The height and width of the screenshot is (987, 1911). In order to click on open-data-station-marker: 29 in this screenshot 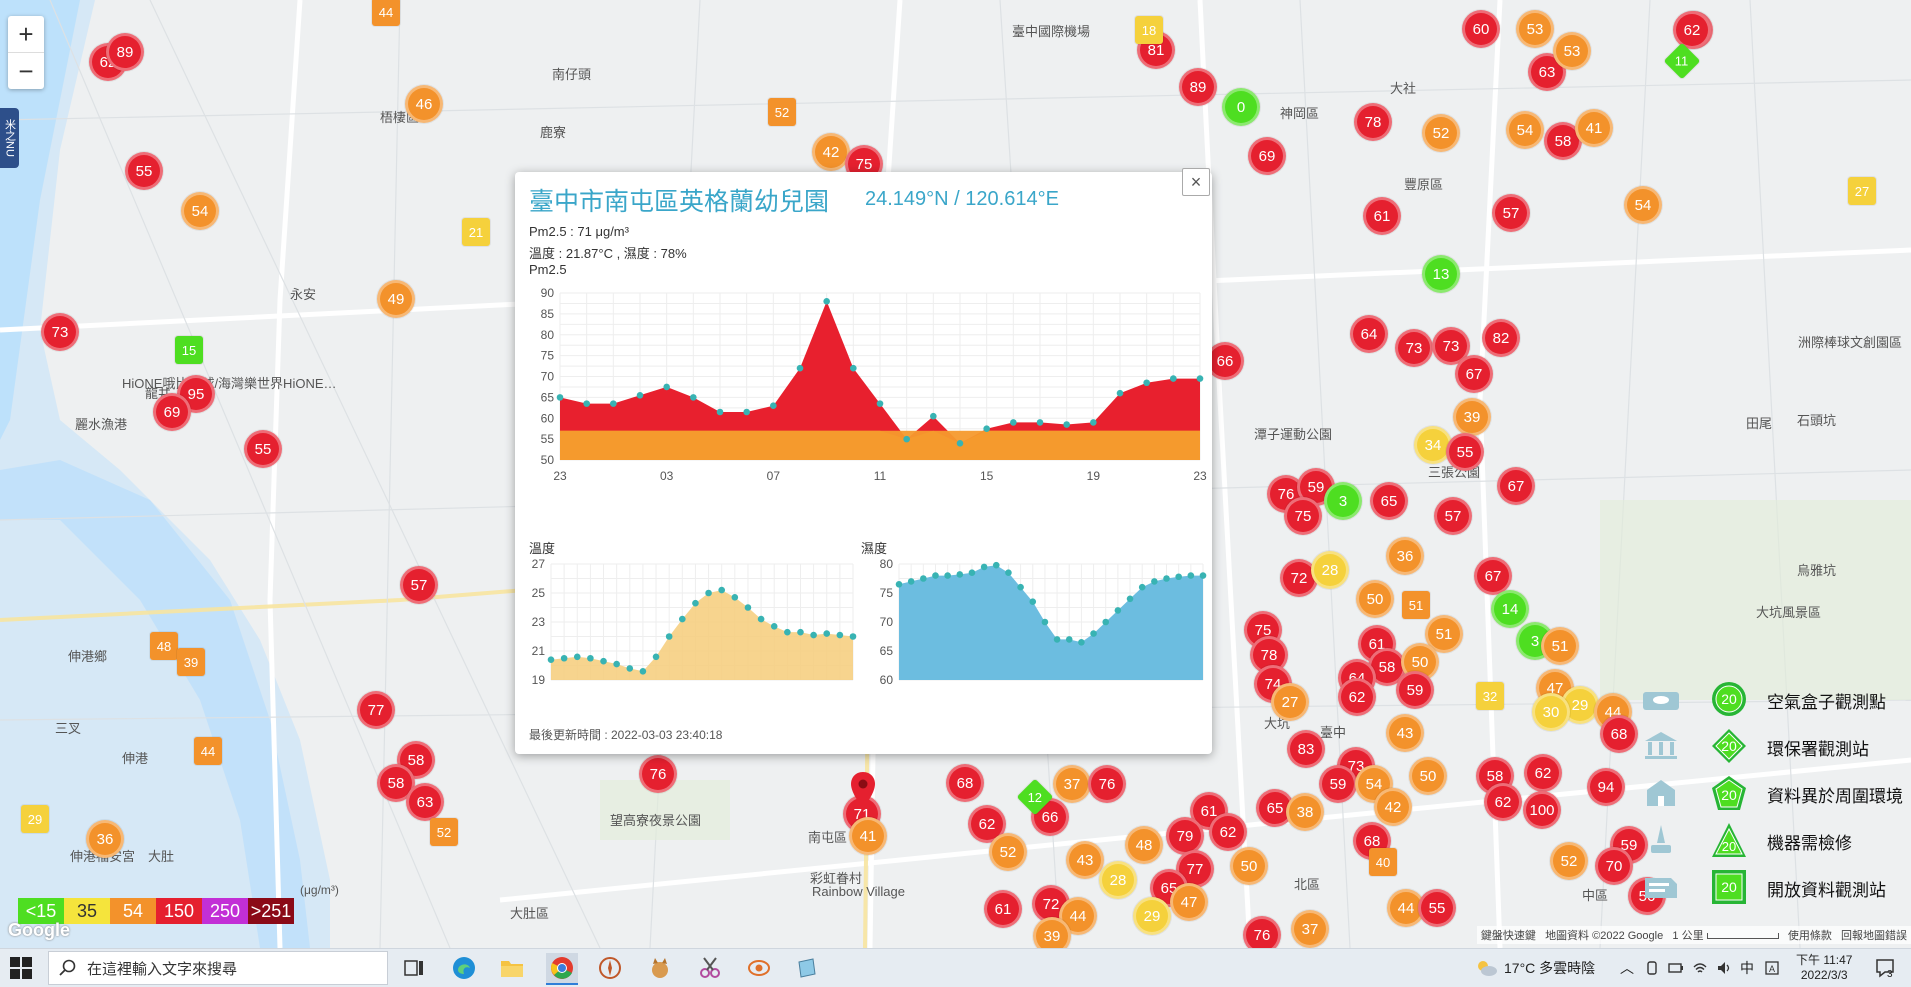, I will do `click(35, 819)`.